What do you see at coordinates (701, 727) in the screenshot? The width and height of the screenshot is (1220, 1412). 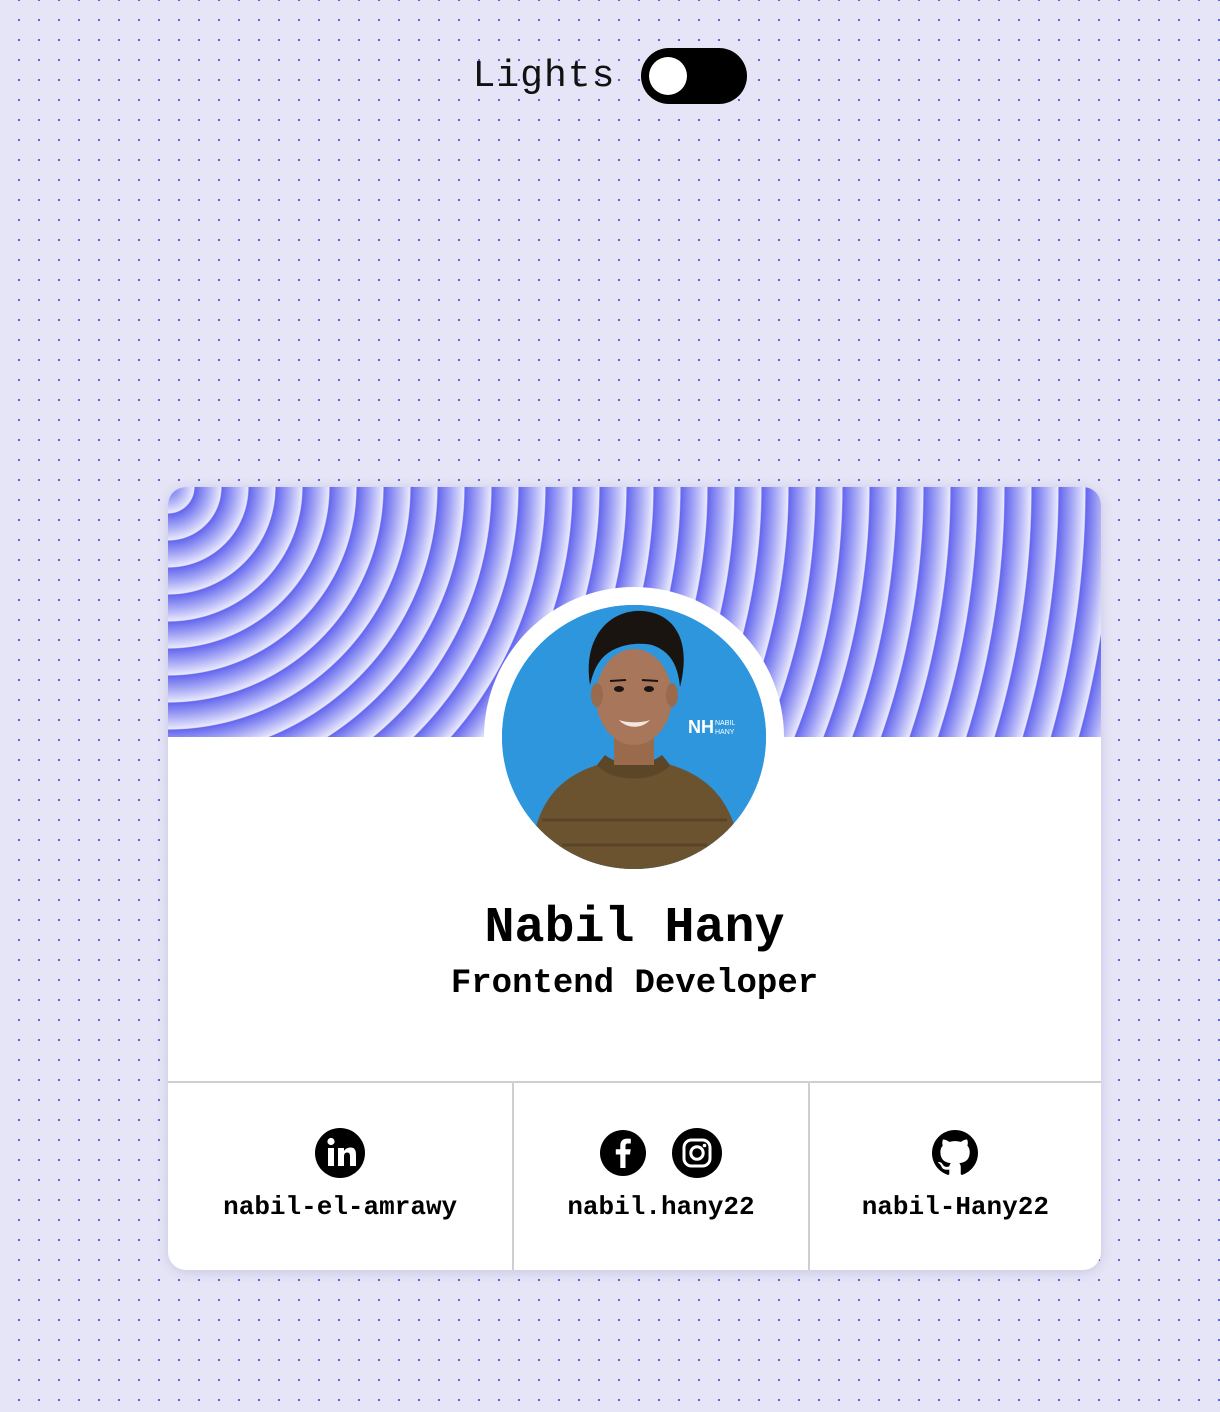 I see `avatar-logo-initials: NH` at bounding box center [701, 727].